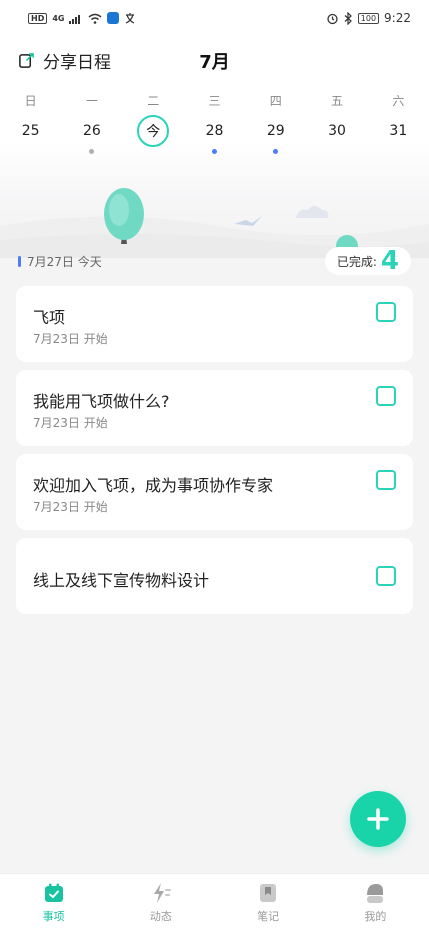 The image size is (429, 929). What do you see at coordinates (332, 18) in the screenshot?
I see `alarm-icon` at bounding box center [332, 18].